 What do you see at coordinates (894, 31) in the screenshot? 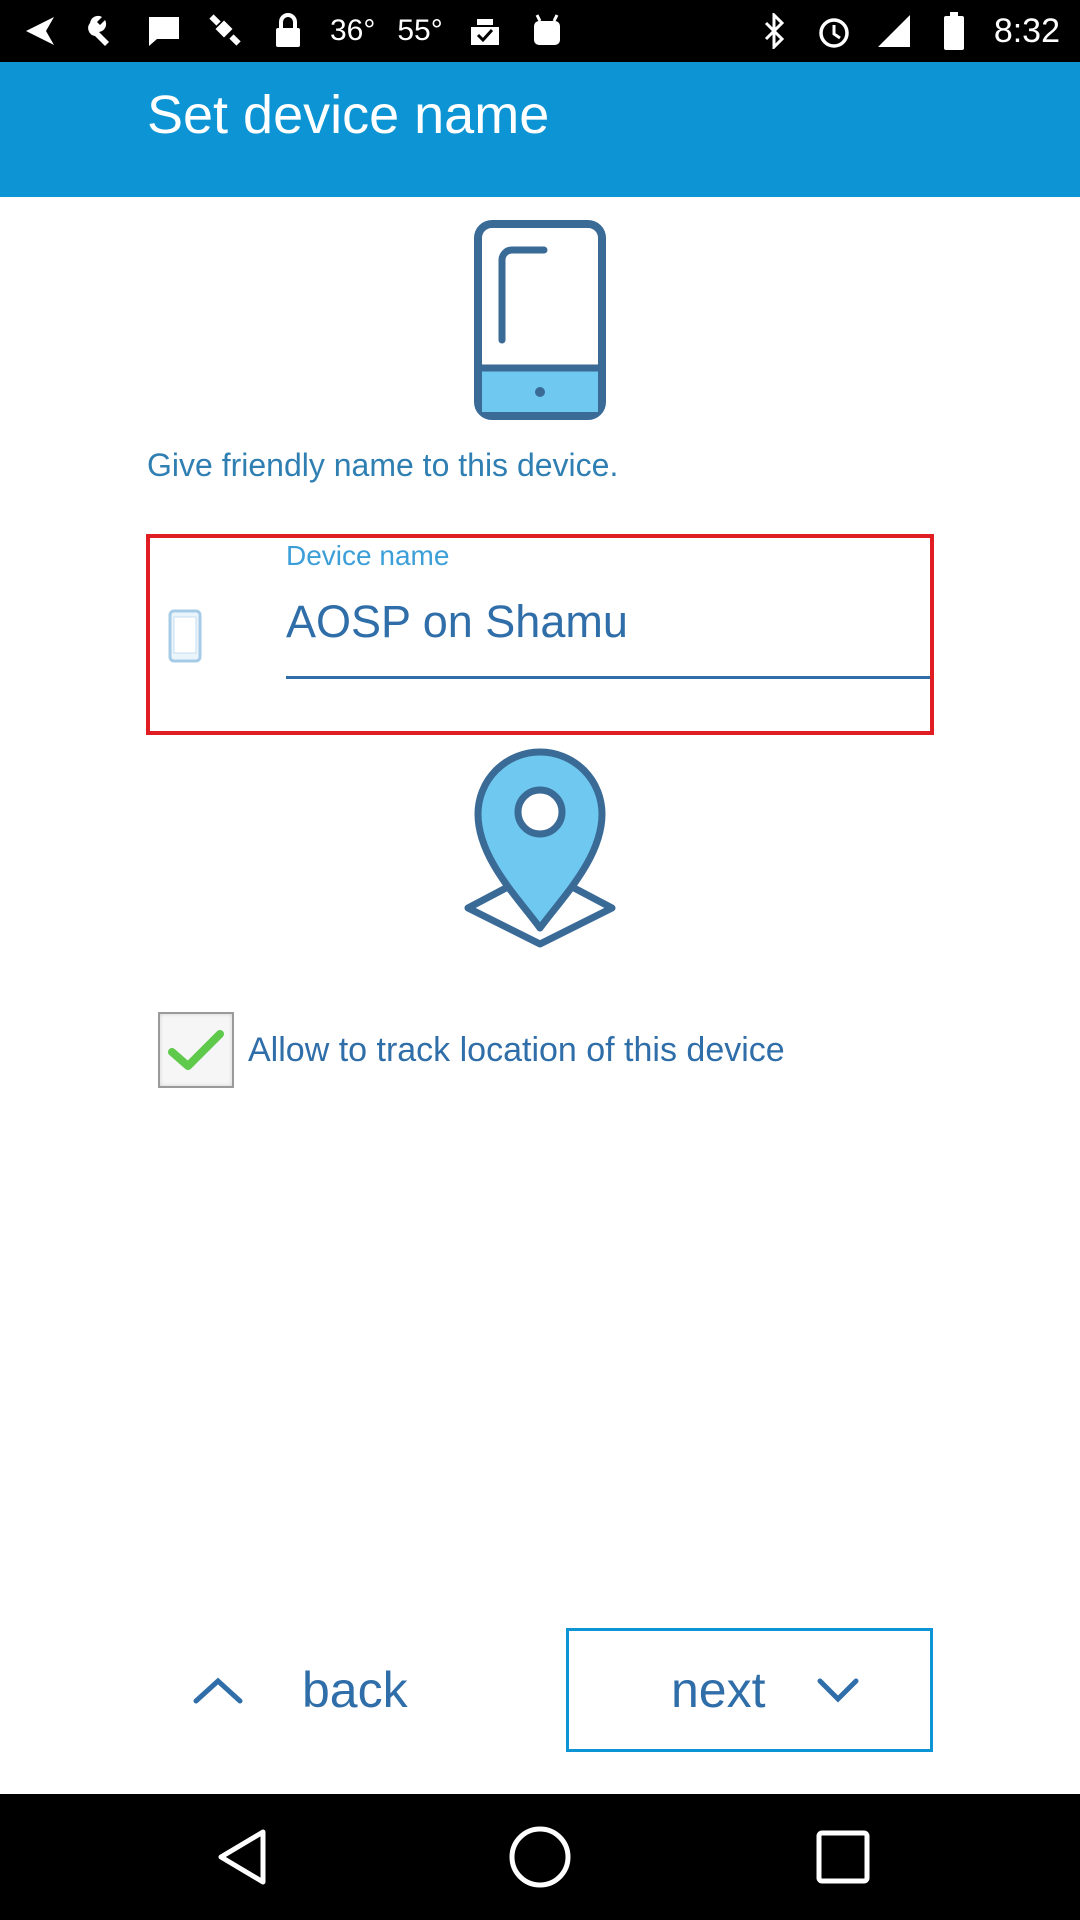
I see `signal-icon` at bounding box center [894, 31].